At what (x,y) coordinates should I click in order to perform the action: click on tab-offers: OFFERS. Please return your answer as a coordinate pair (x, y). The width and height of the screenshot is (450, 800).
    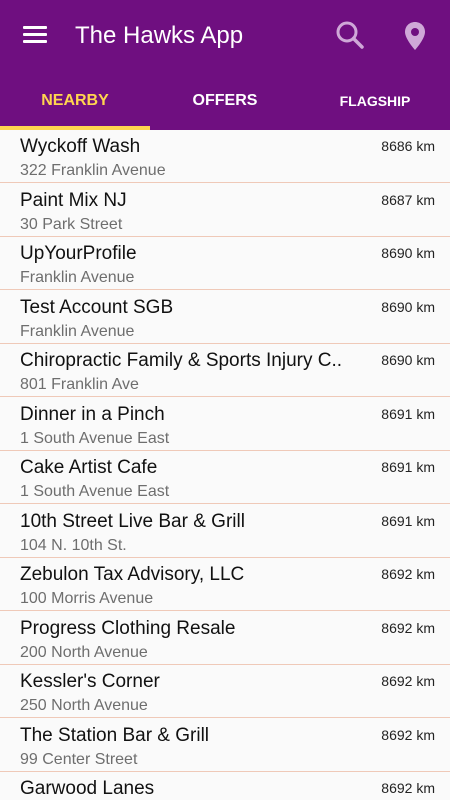
    Looking at the image, I should click on (225, 101).